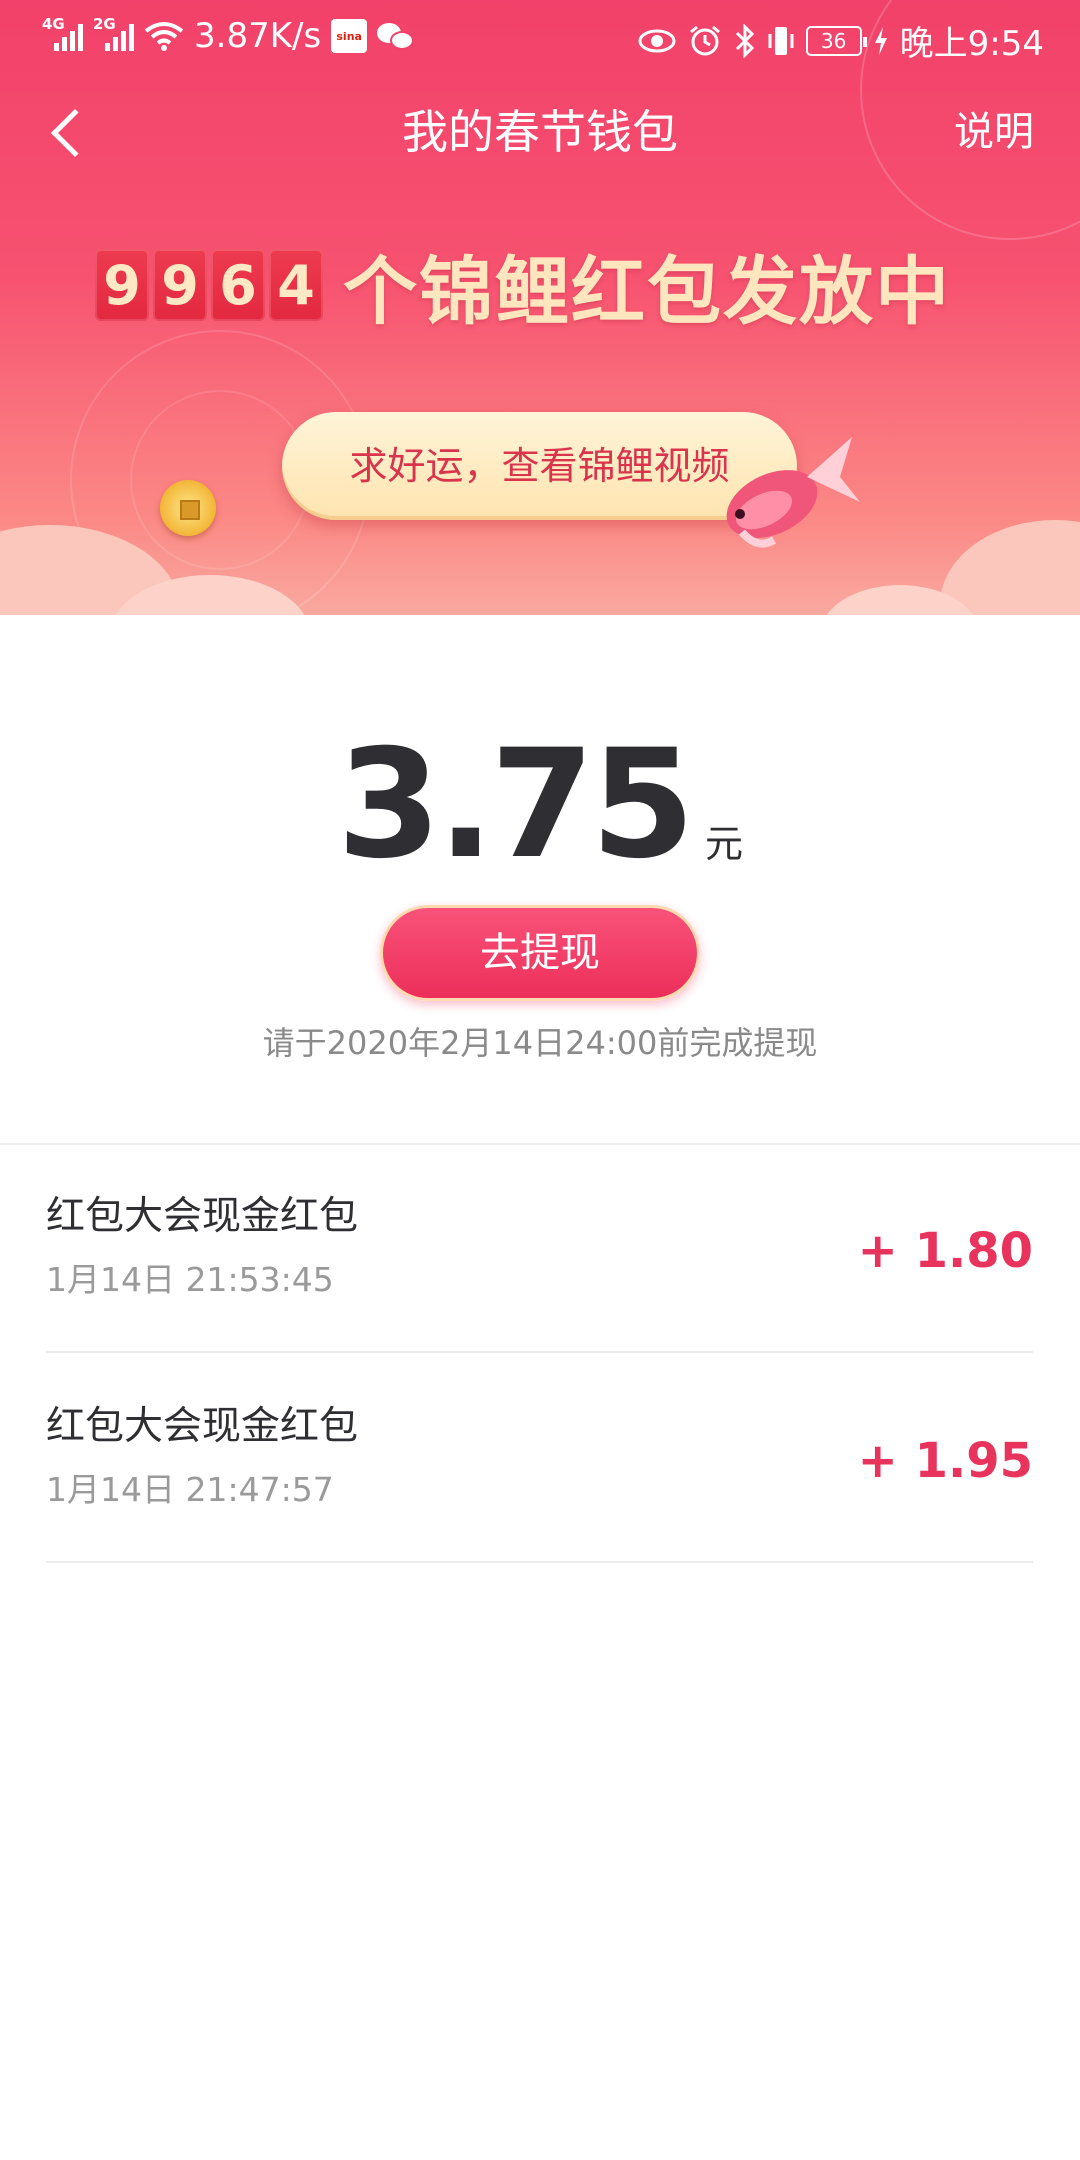  What do you see at coordinates (971, 44) in the screenshot?
I see `clock-time: 晚上9:54` at bounding box center [971, 44].